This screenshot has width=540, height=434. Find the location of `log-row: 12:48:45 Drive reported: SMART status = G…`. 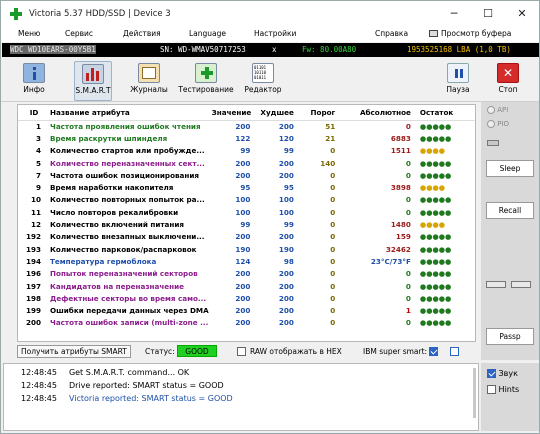

log-row: 12:48:45 Drive reported: SMART status = G… is located at coordinates (122, 385).